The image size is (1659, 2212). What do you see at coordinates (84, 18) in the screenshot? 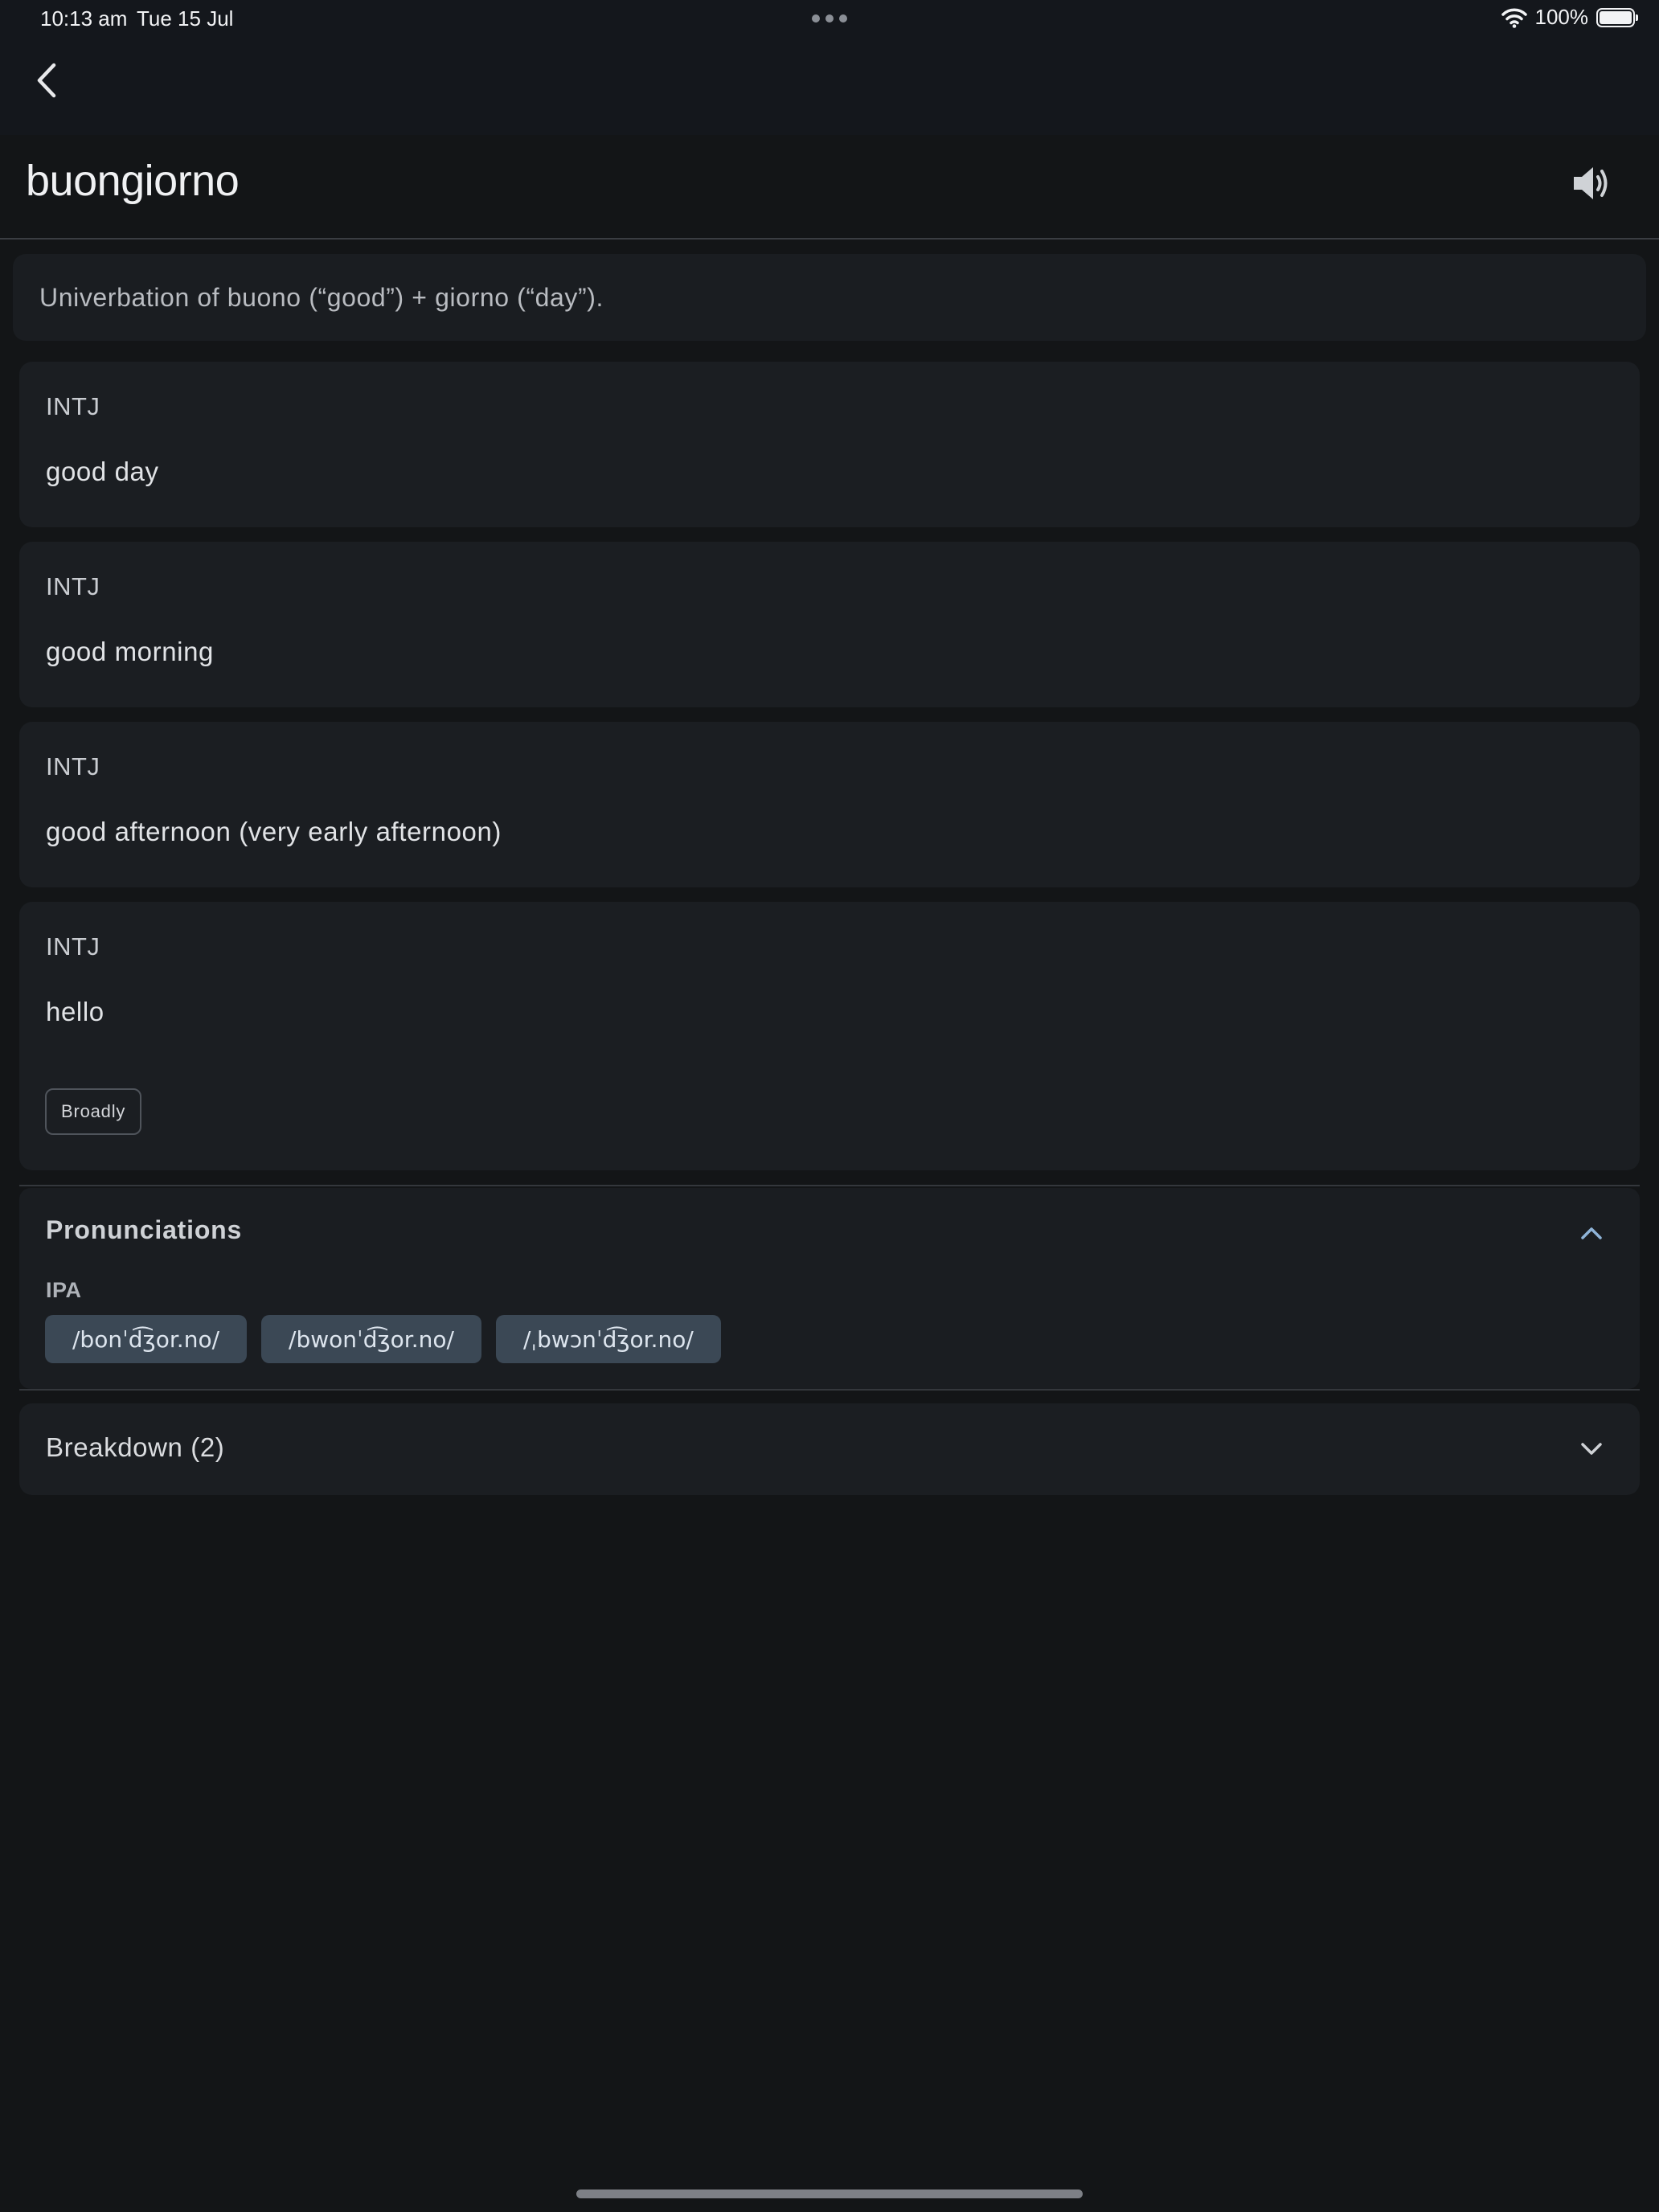
I see `status-time: 10:13 am` at bounding box center [84, 18].